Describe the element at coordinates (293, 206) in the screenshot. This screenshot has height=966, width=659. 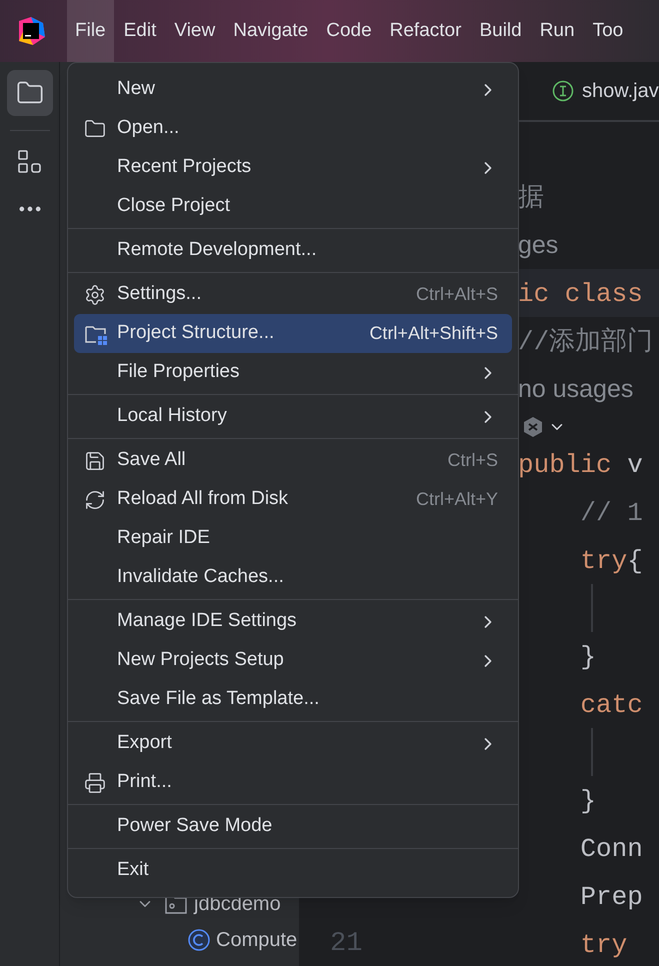
I see `menu-item: Close Project` at that location.